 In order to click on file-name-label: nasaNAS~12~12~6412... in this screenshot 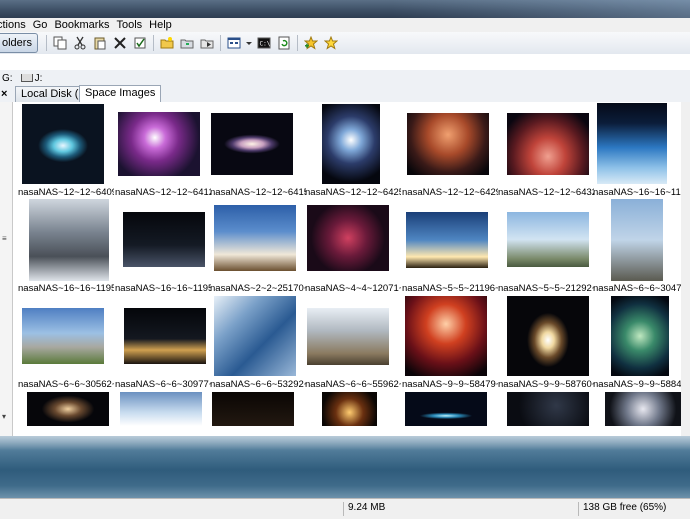, I will do `click(163, 192)`.